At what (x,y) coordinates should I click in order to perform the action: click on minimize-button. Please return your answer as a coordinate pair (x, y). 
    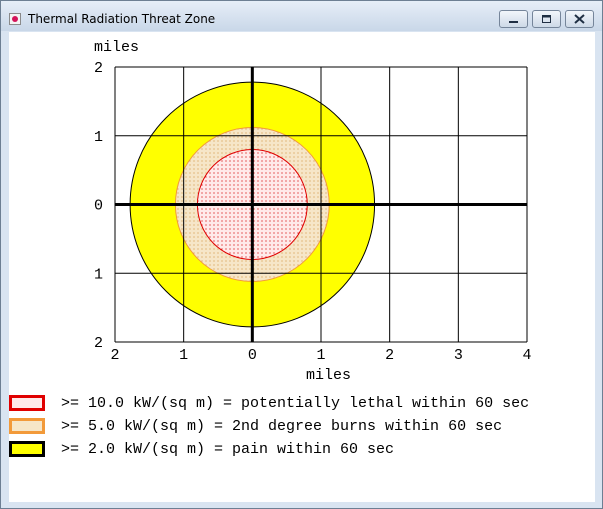
    Looking at the image, I should click on (513, 19).